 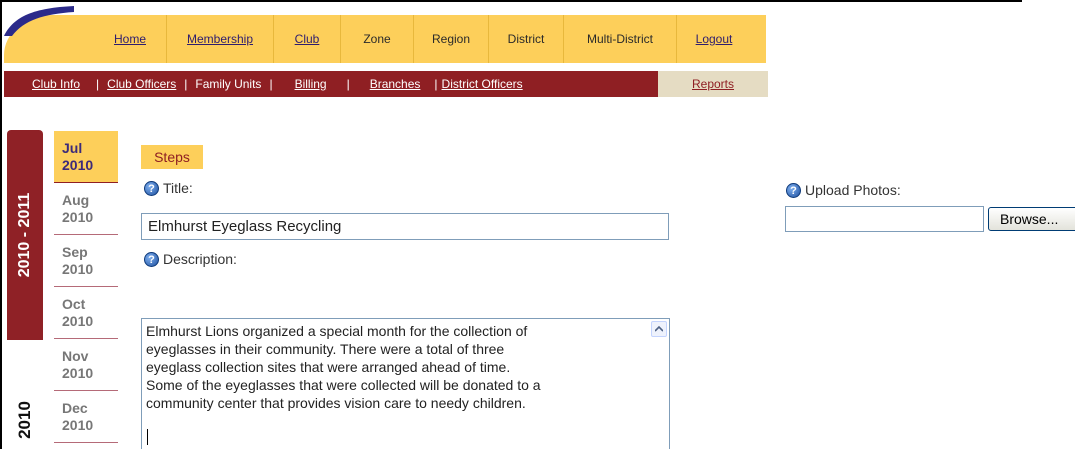 I want to click on title-label-text: Title:, so click(x=178, y=188).